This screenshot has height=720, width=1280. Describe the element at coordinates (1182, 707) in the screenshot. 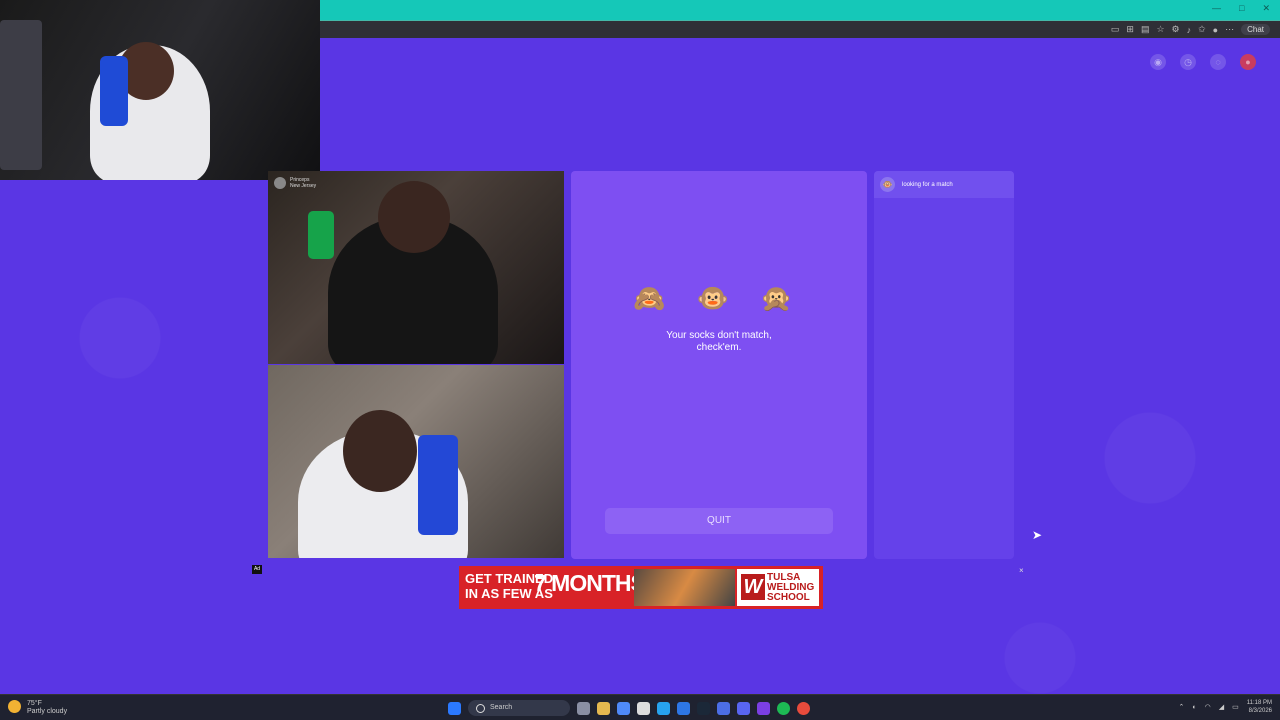

I see `chevron-up-icon: ⌃` at that location.